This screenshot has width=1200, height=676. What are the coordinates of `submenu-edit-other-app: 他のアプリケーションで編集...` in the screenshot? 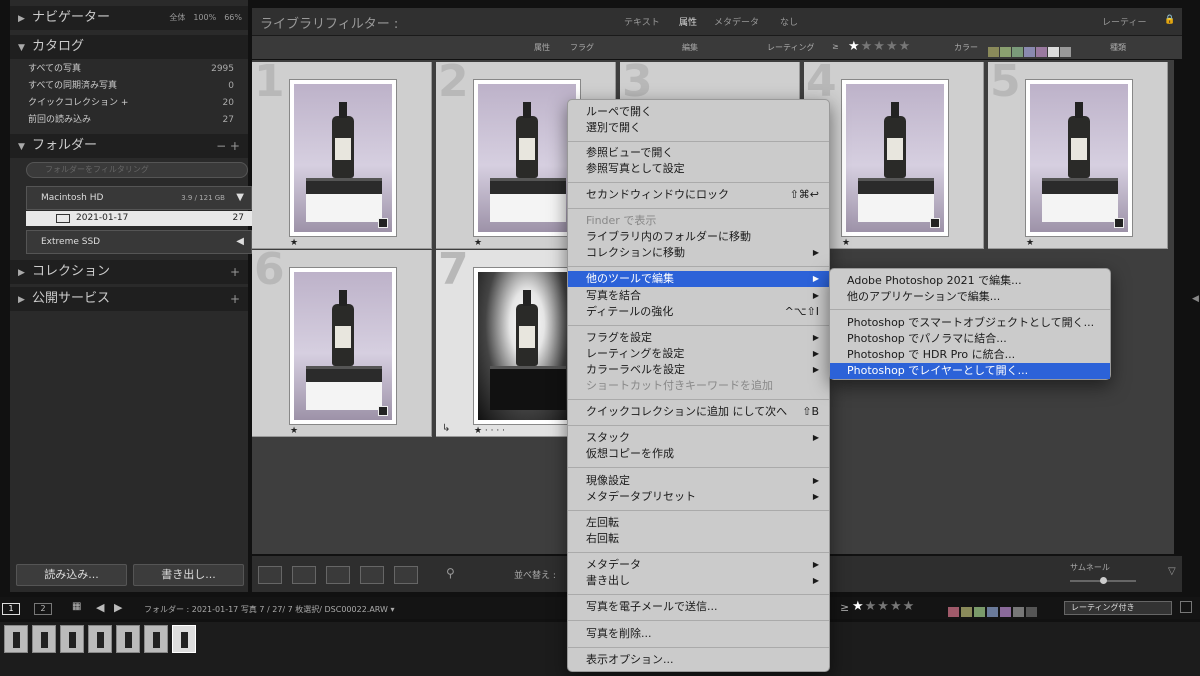 It's located at (970, 297).